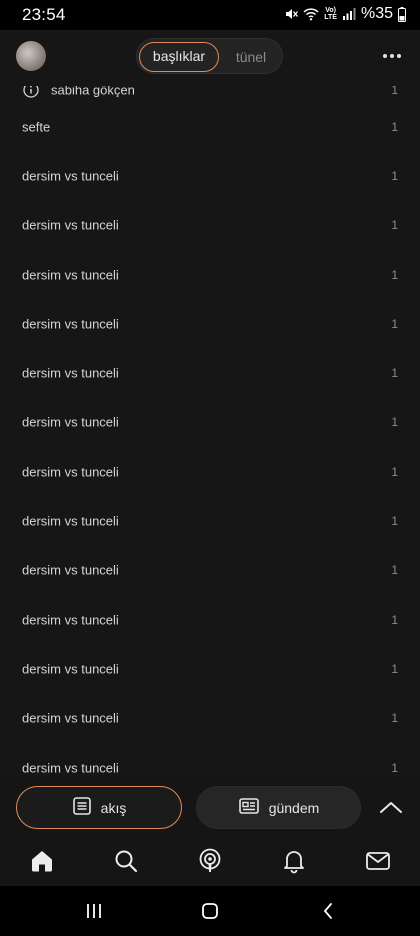  Describe the element at coordinates (349, 14) in the screenshot. I see `signal-icon` at that location.